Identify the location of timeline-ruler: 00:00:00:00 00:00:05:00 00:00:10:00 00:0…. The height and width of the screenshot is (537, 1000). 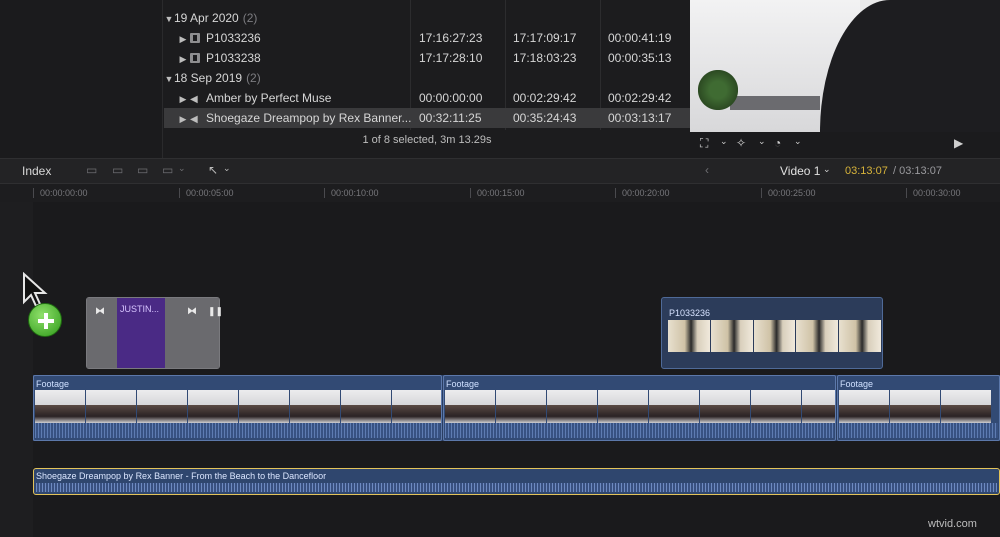
(500, 193).